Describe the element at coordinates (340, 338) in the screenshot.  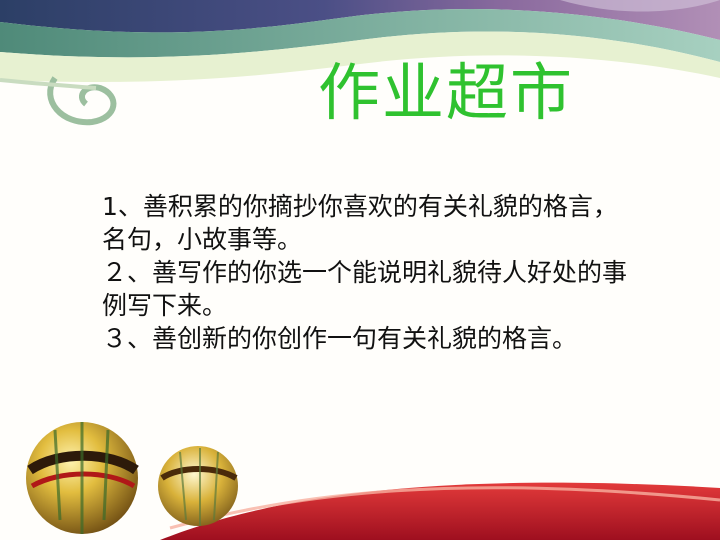
I see `homework-item-3: ３、善创新的你创作一句有关礼貌的格言。` at that location.